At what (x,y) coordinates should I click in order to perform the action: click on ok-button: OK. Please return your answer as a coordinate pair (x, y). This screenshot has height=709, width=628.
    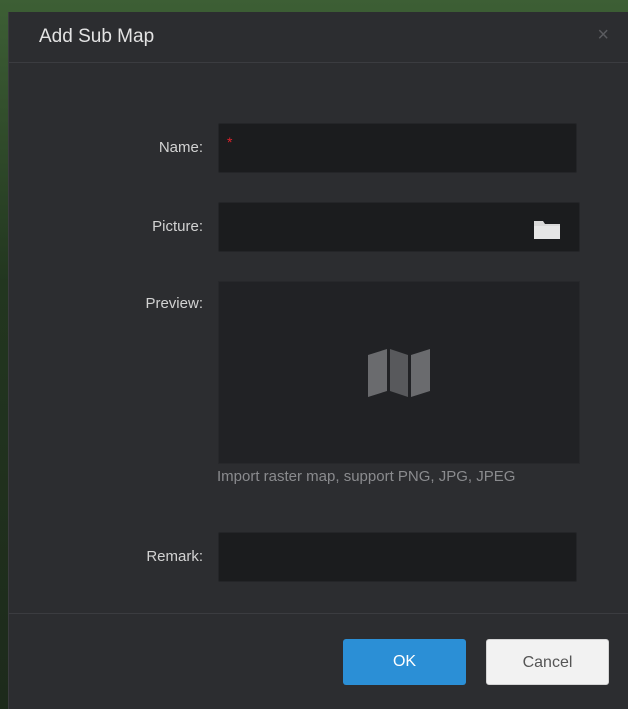
    Looking at the image, I should click on (404, 662).